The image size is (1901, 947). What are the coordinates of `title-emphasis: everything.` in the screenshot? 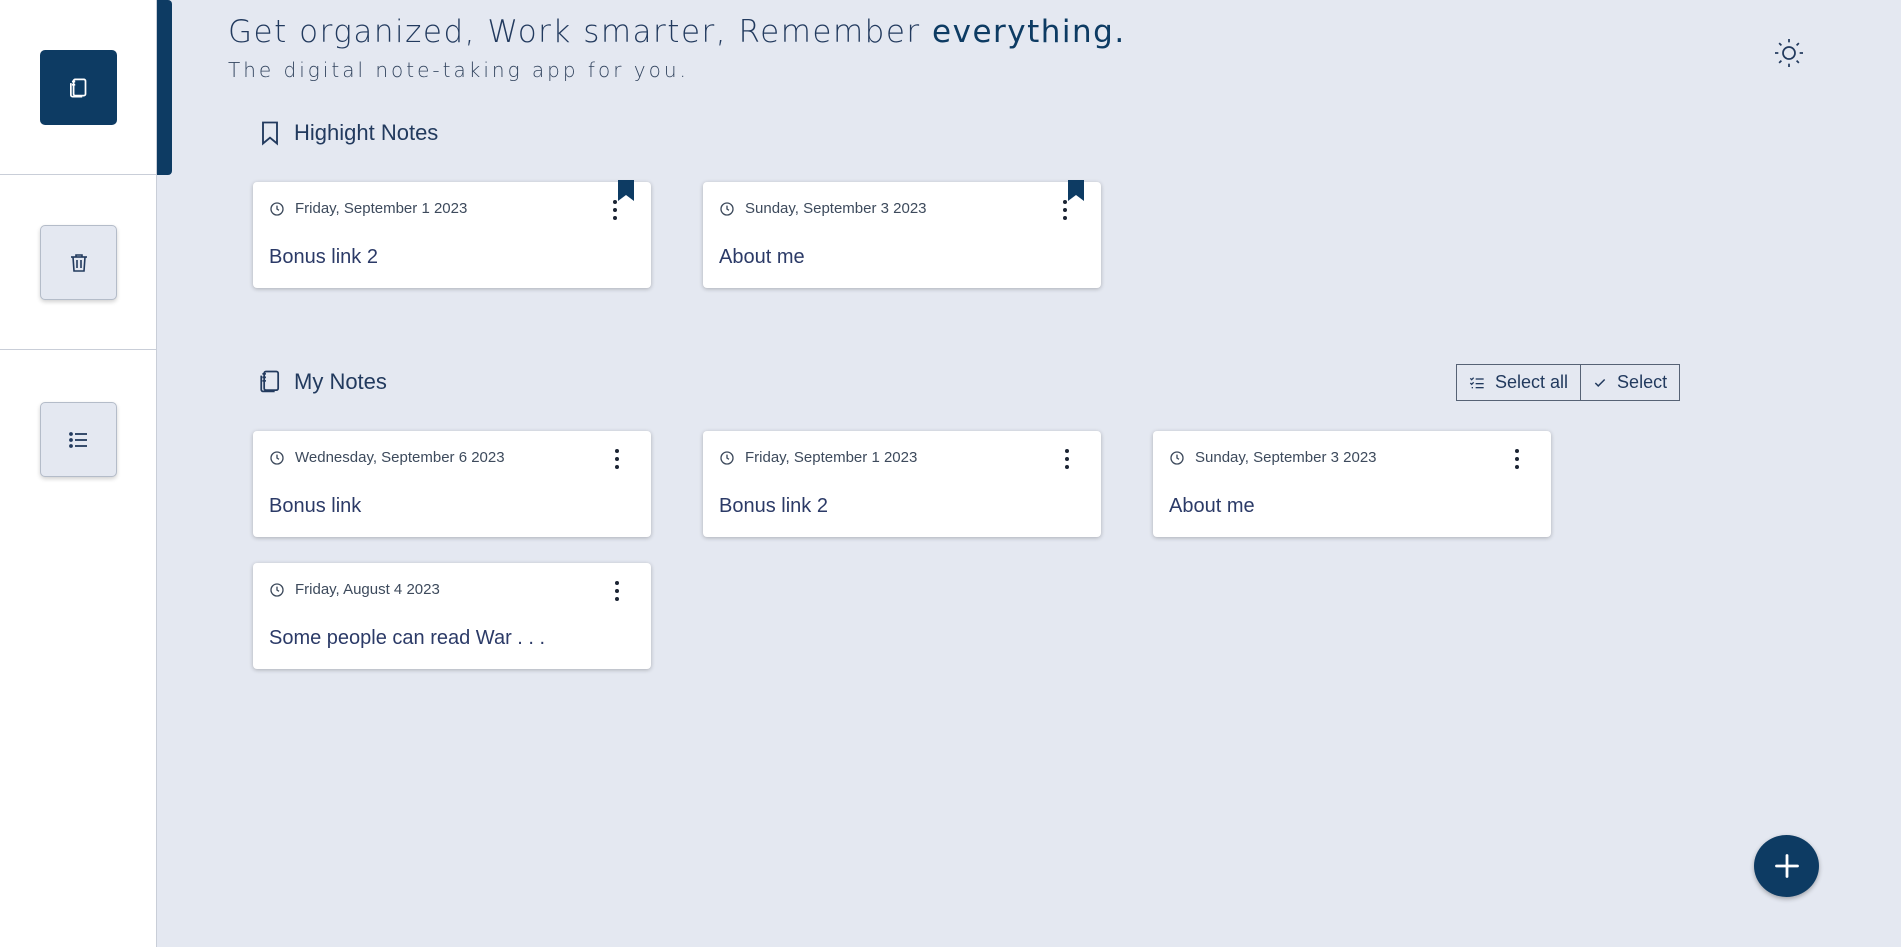 It's located at (1029, 32).